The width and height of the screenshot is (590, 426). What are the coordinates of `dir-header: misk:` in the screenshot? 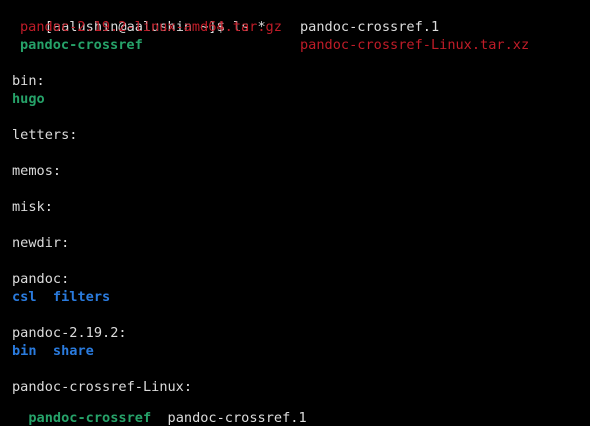 It's located at (32, 207).